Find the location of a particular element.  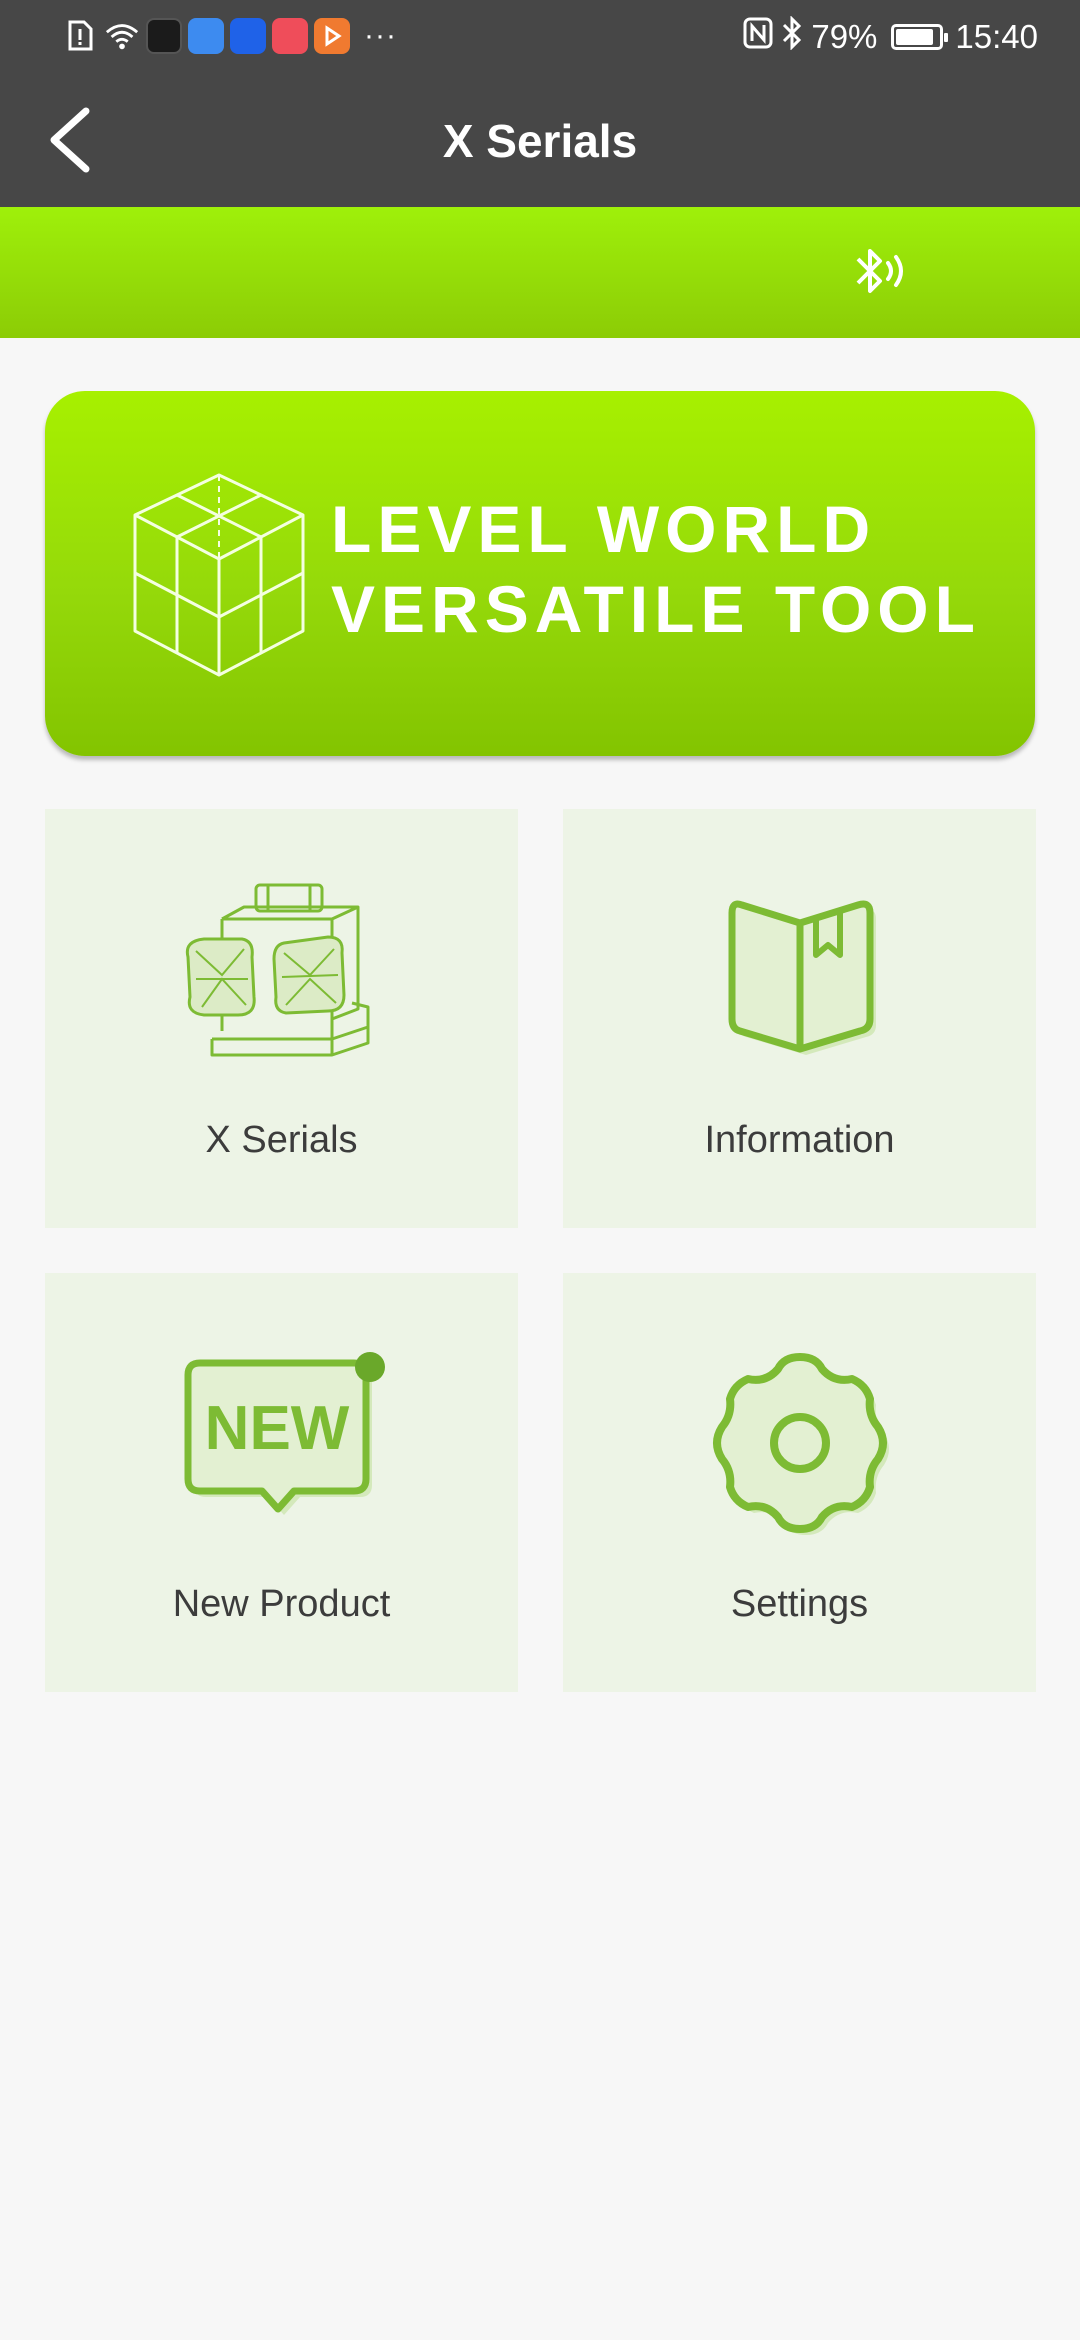

battery-level is located at coordinates (914, 37).